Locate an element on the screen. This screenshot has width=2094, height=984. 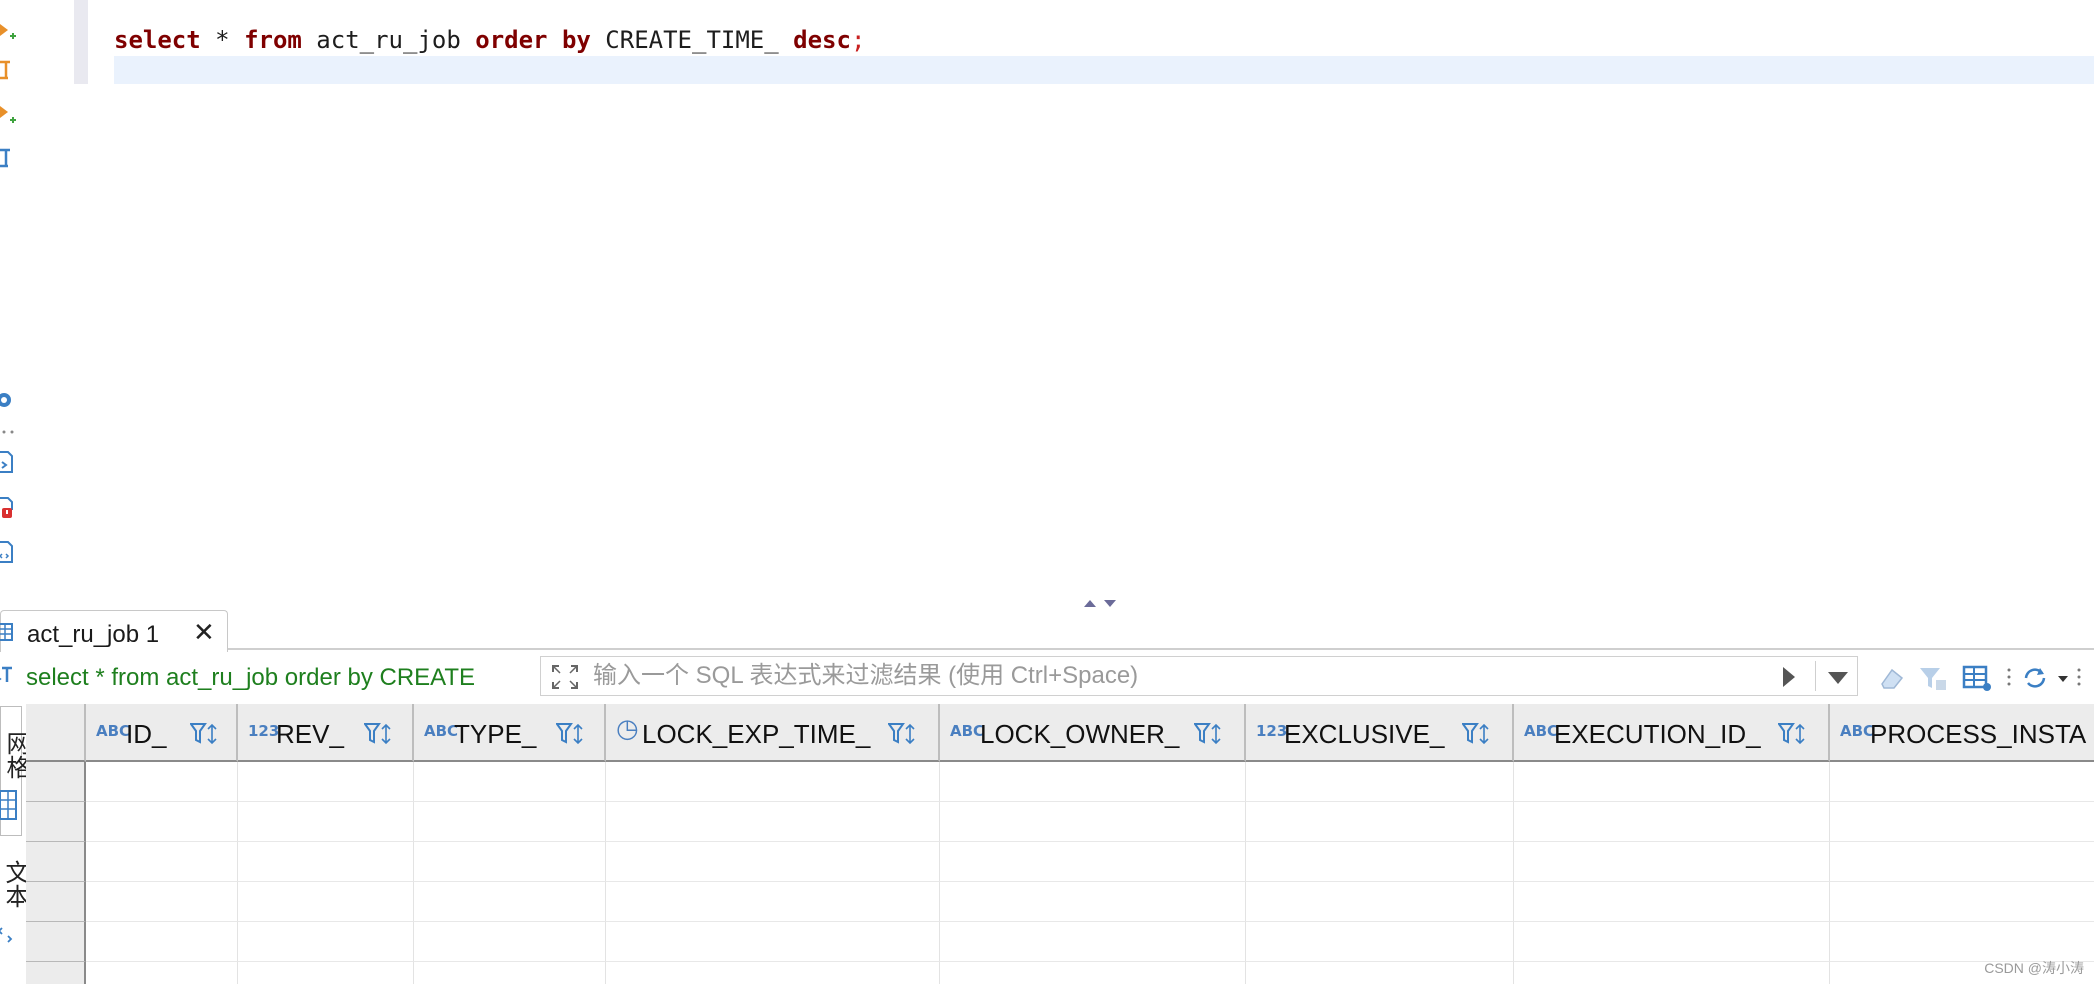
column-header-lock-owner: ABC LOCK_OWNER_ is located at coordinates (1093, 733).